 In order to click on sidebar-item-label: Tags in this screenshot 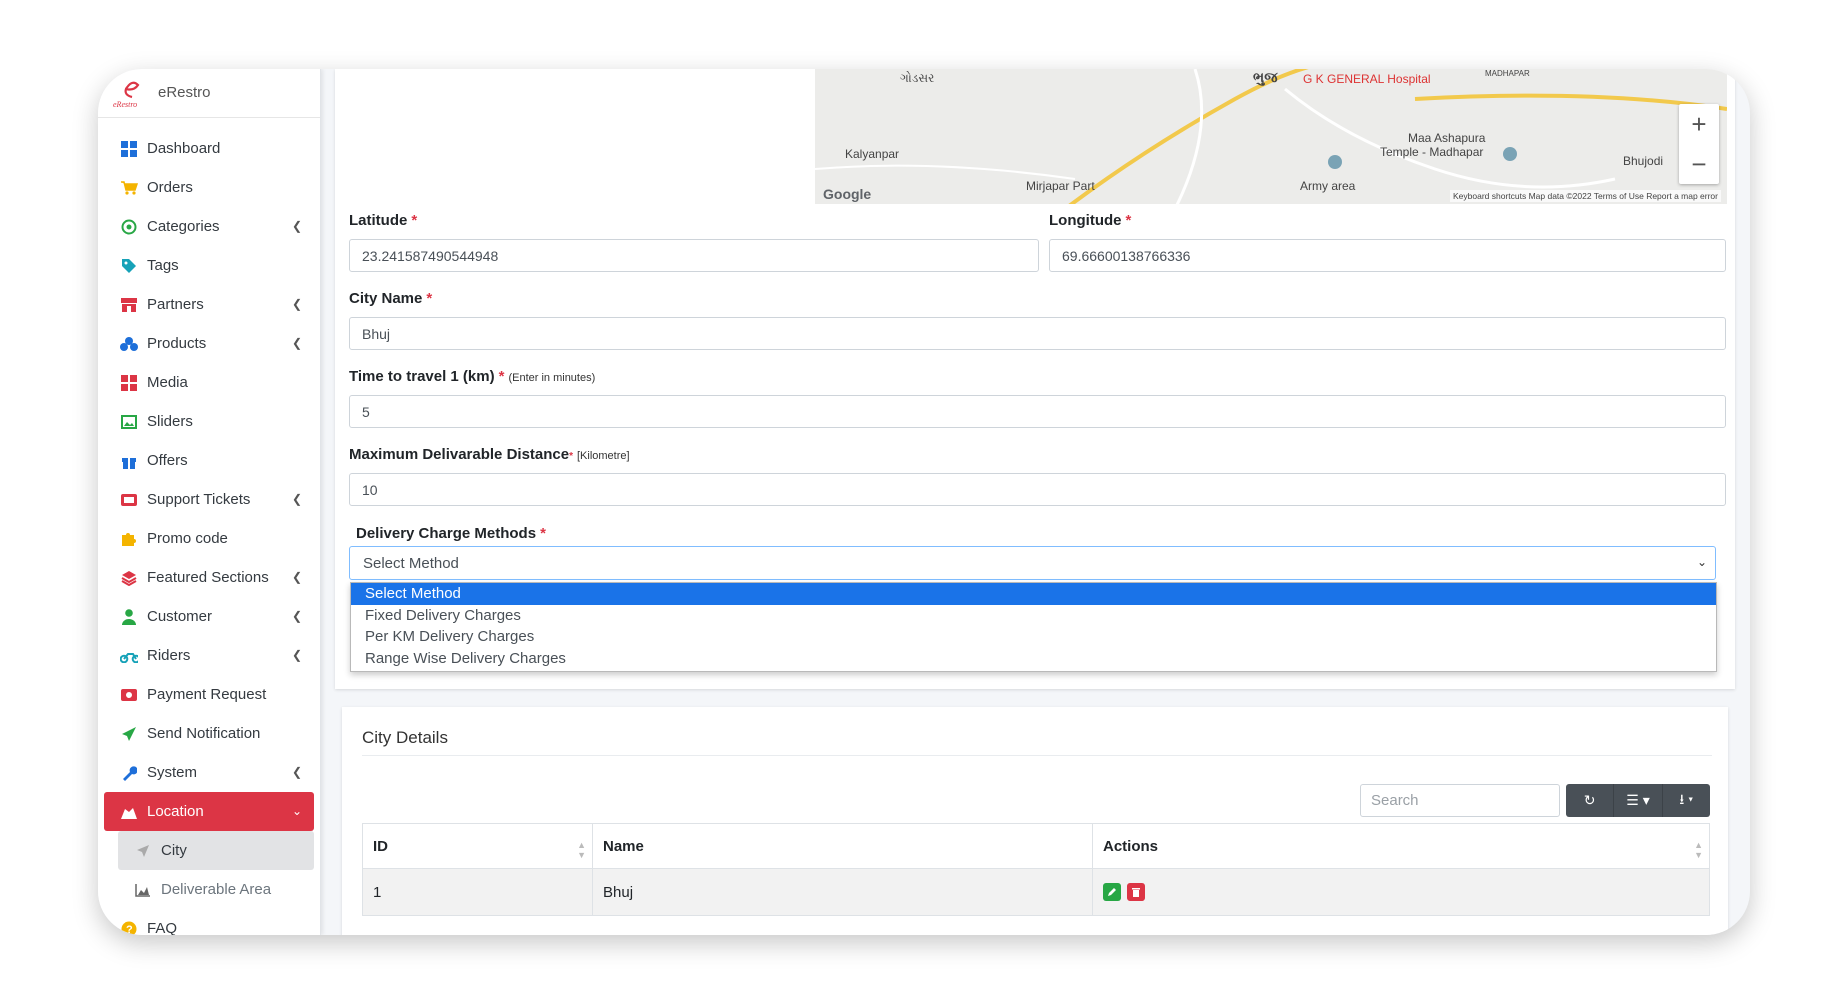, I will do `click(163, 265)`.